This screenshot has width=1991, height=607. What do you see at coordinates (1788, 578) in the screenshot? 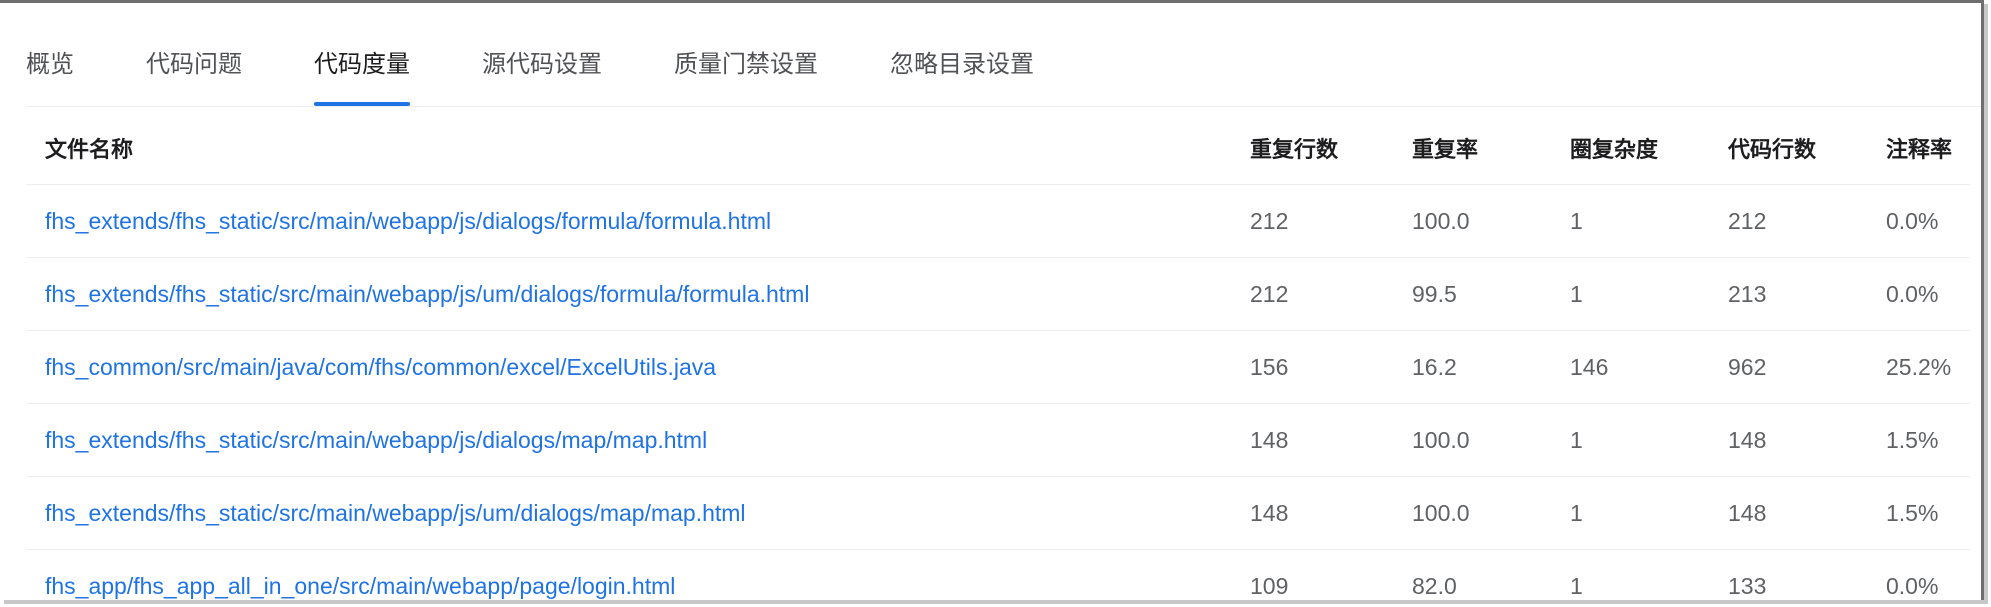
I see `cell-loc: 133` at bounding box center [1788, 578].